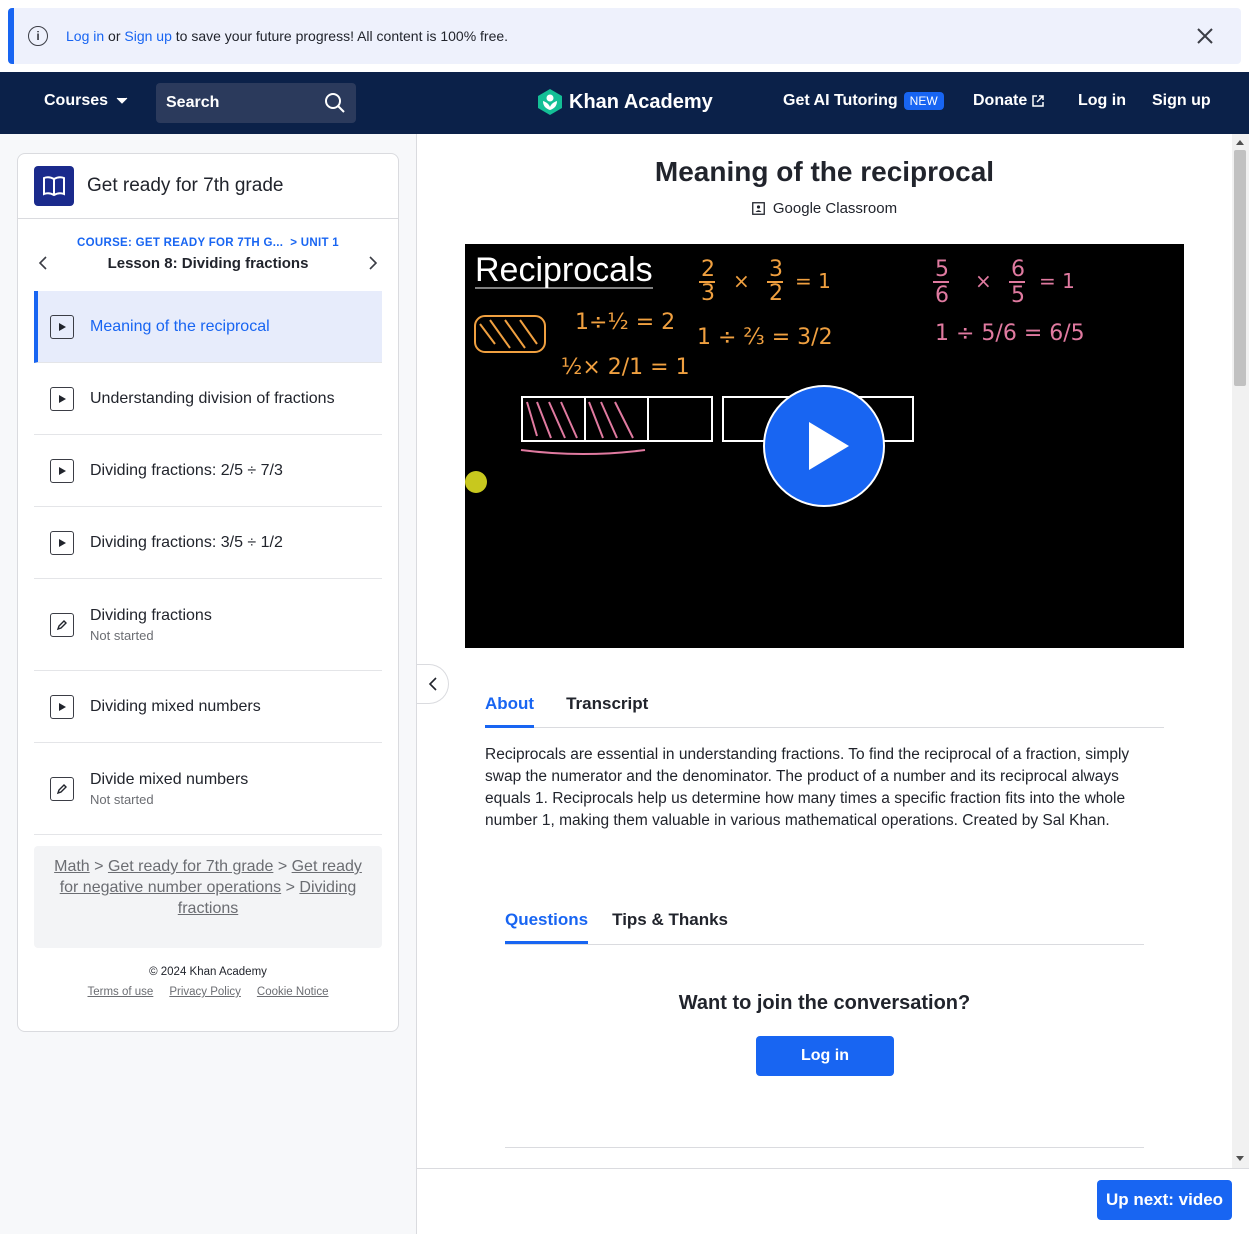  I want to click on tab-tips-thanks: Tips & Thanks, so click(670, 924).